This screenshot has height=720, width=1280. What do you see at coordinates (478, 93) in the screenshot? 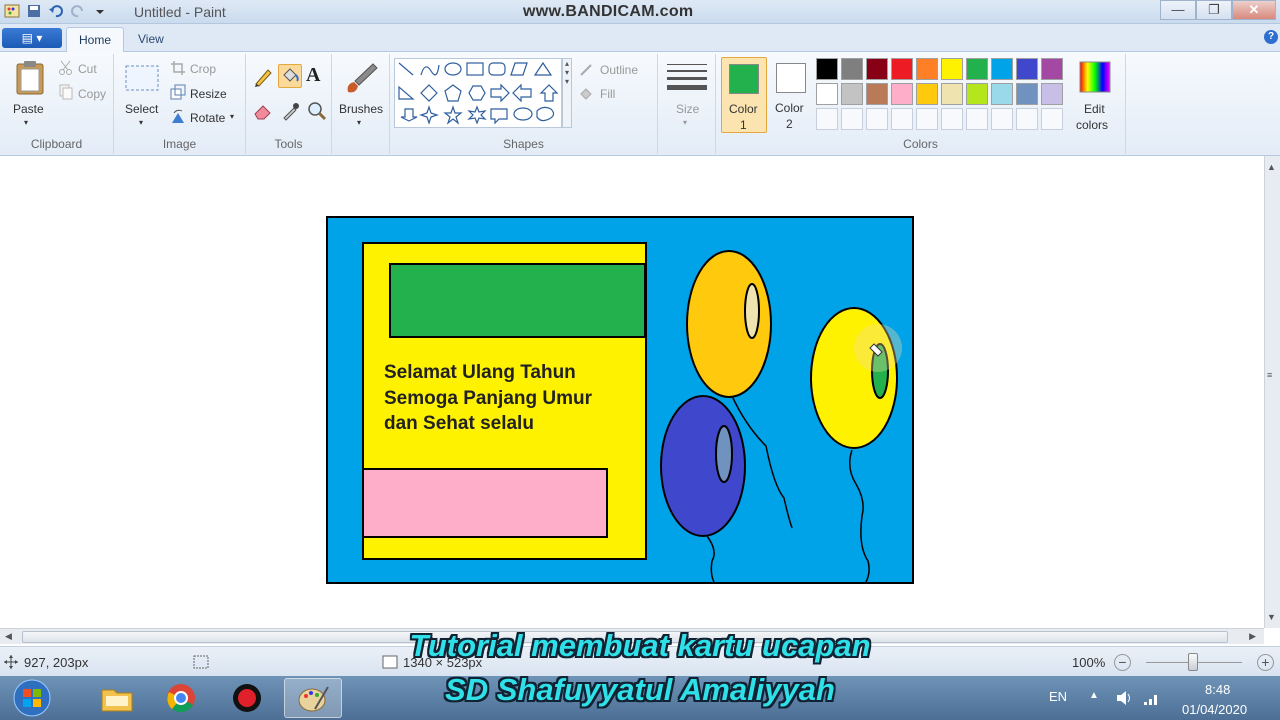
I see `shapes-gallery` at bounding box center [478, 93].